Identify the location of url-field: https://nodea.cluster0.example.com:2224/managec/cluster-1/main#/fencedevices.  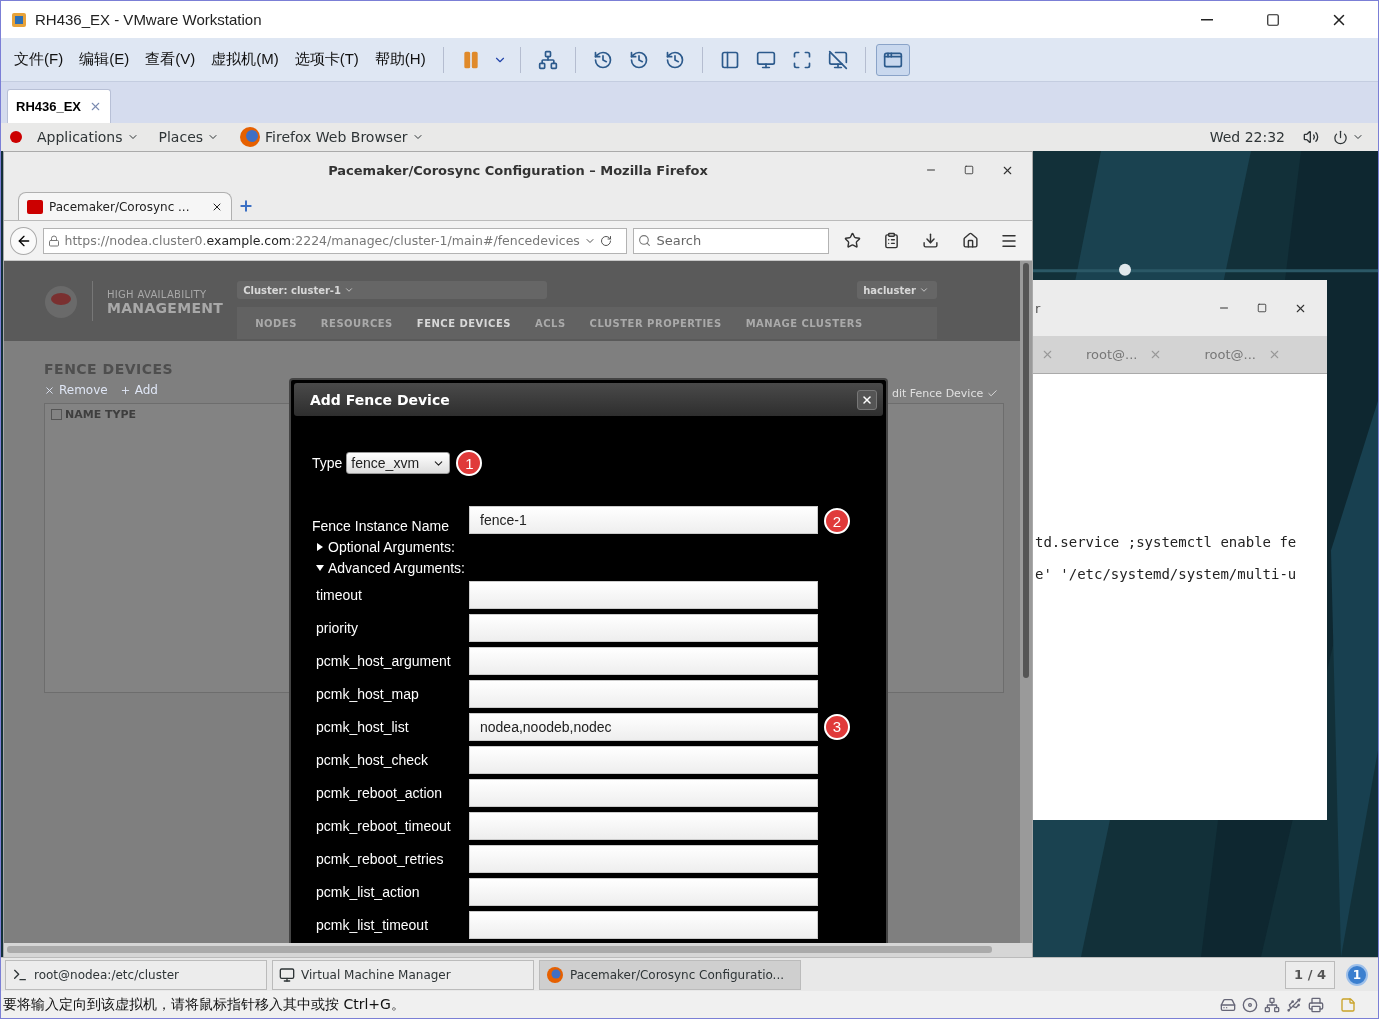
(335, 240).